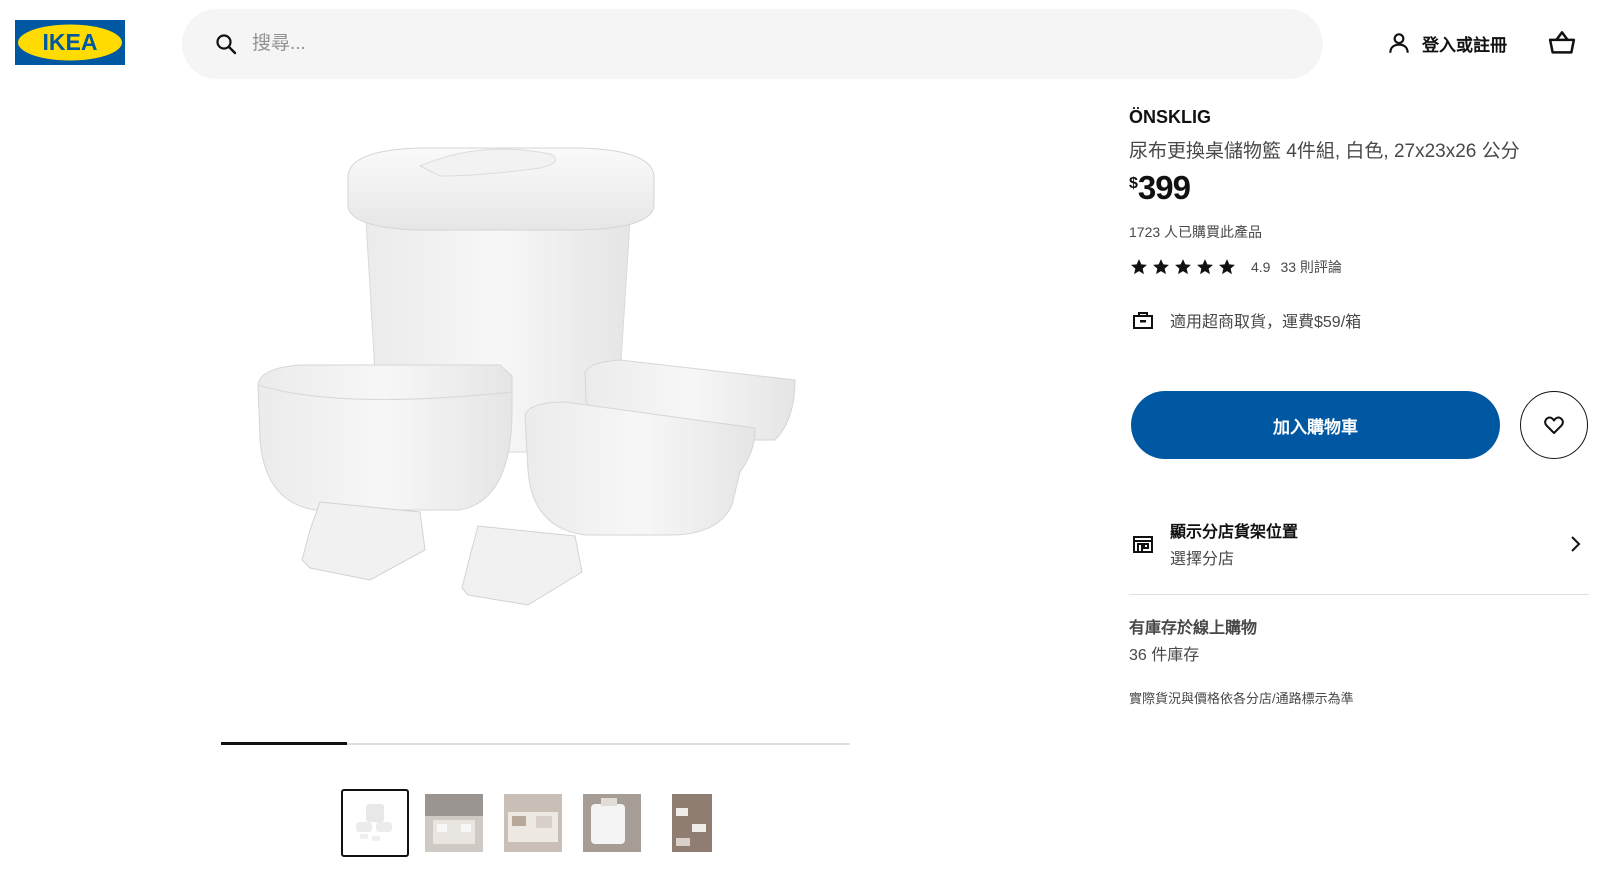  I want to click on rating-stars, so click(1183, 267).